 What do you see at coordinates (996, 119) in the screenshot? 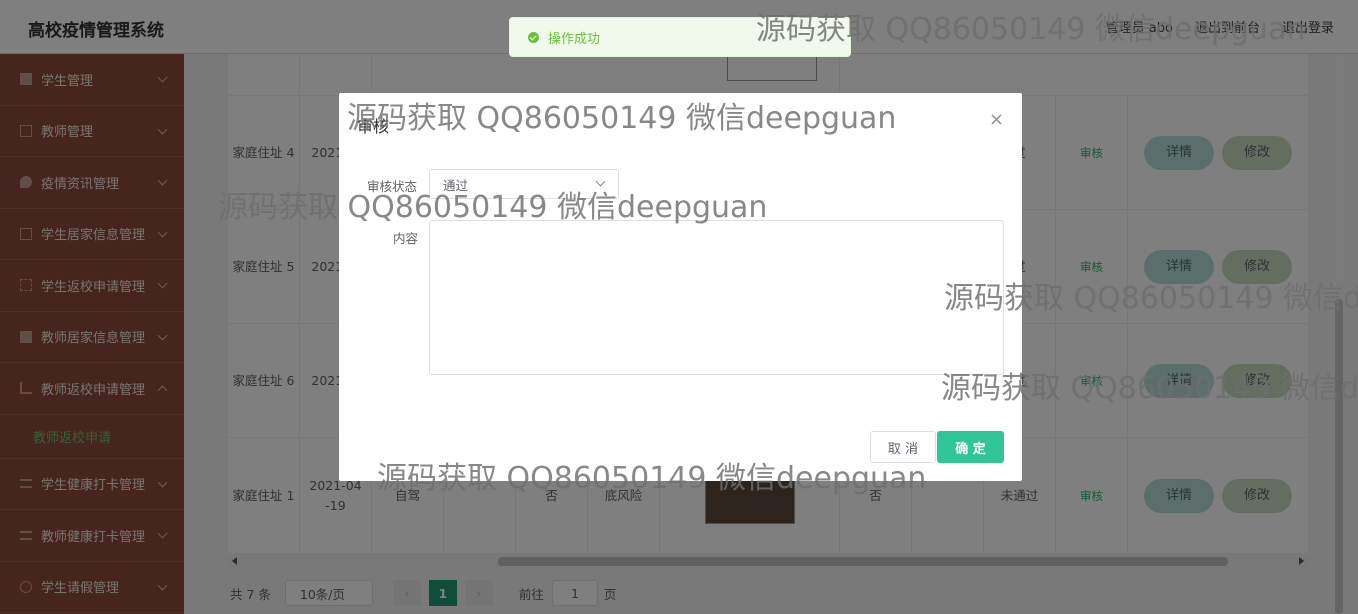
I see `close-icon: ×` at bounding box center [996, 119].